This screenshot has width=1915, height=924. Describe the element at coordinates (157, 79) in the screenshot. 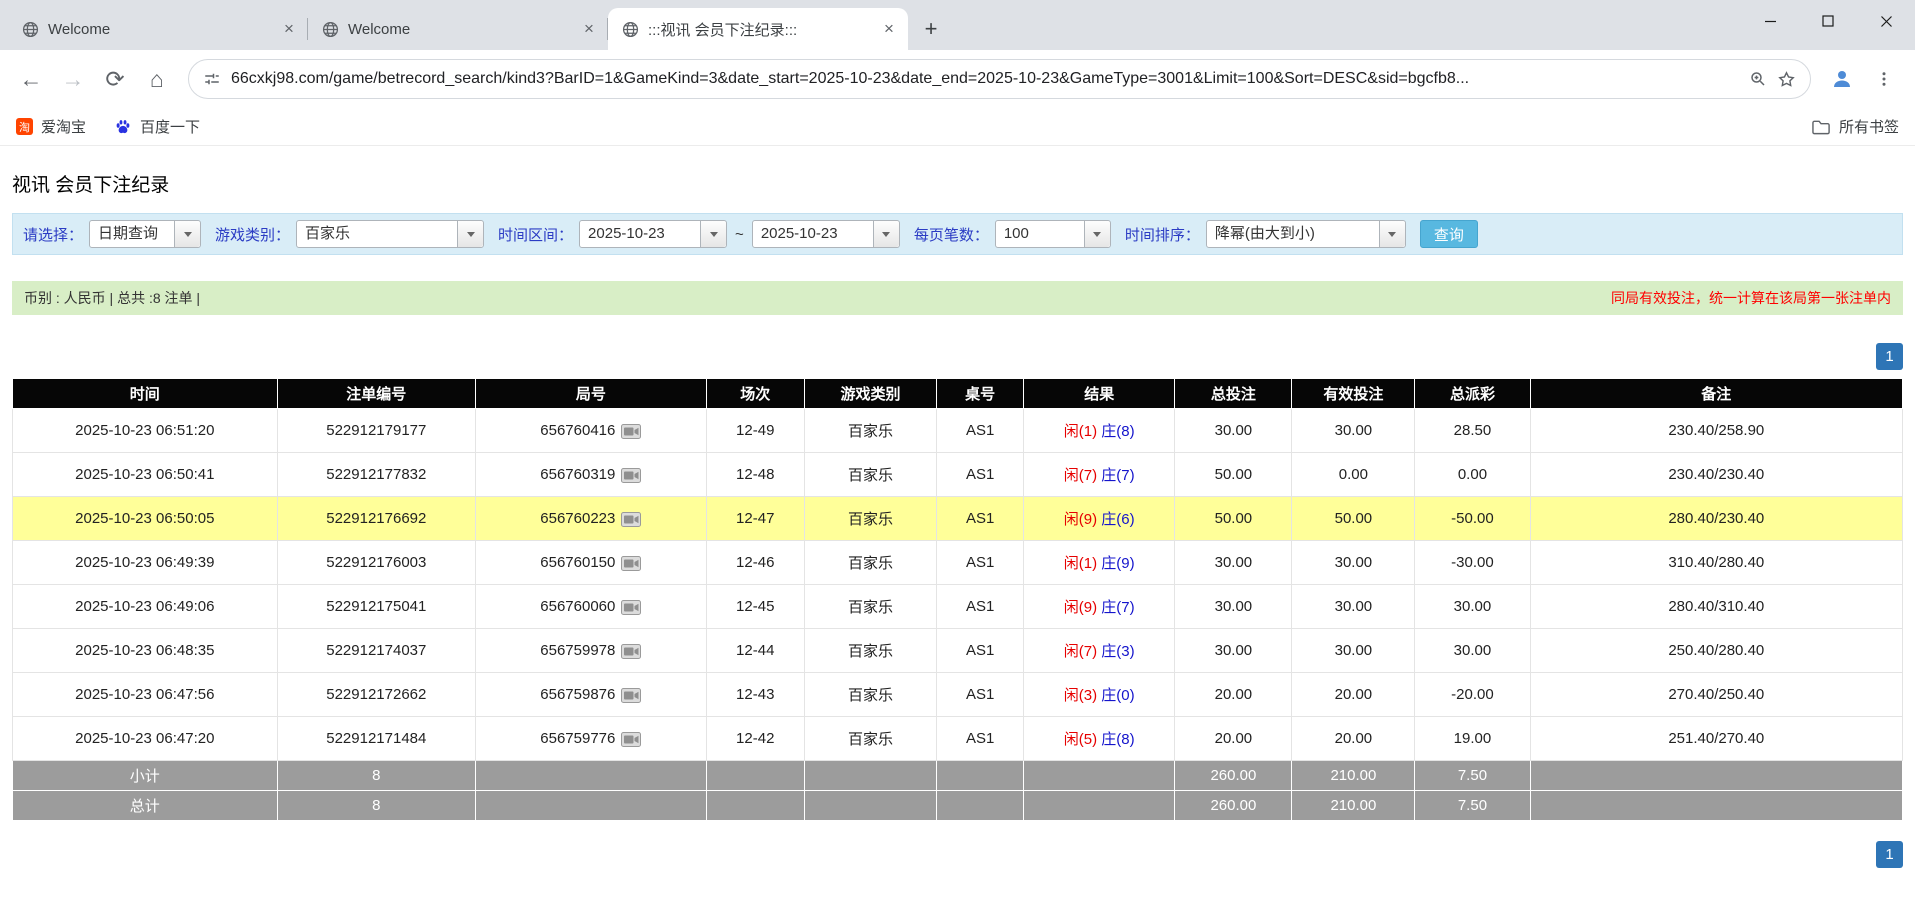

I see `home-icon: ⌂` at that location.